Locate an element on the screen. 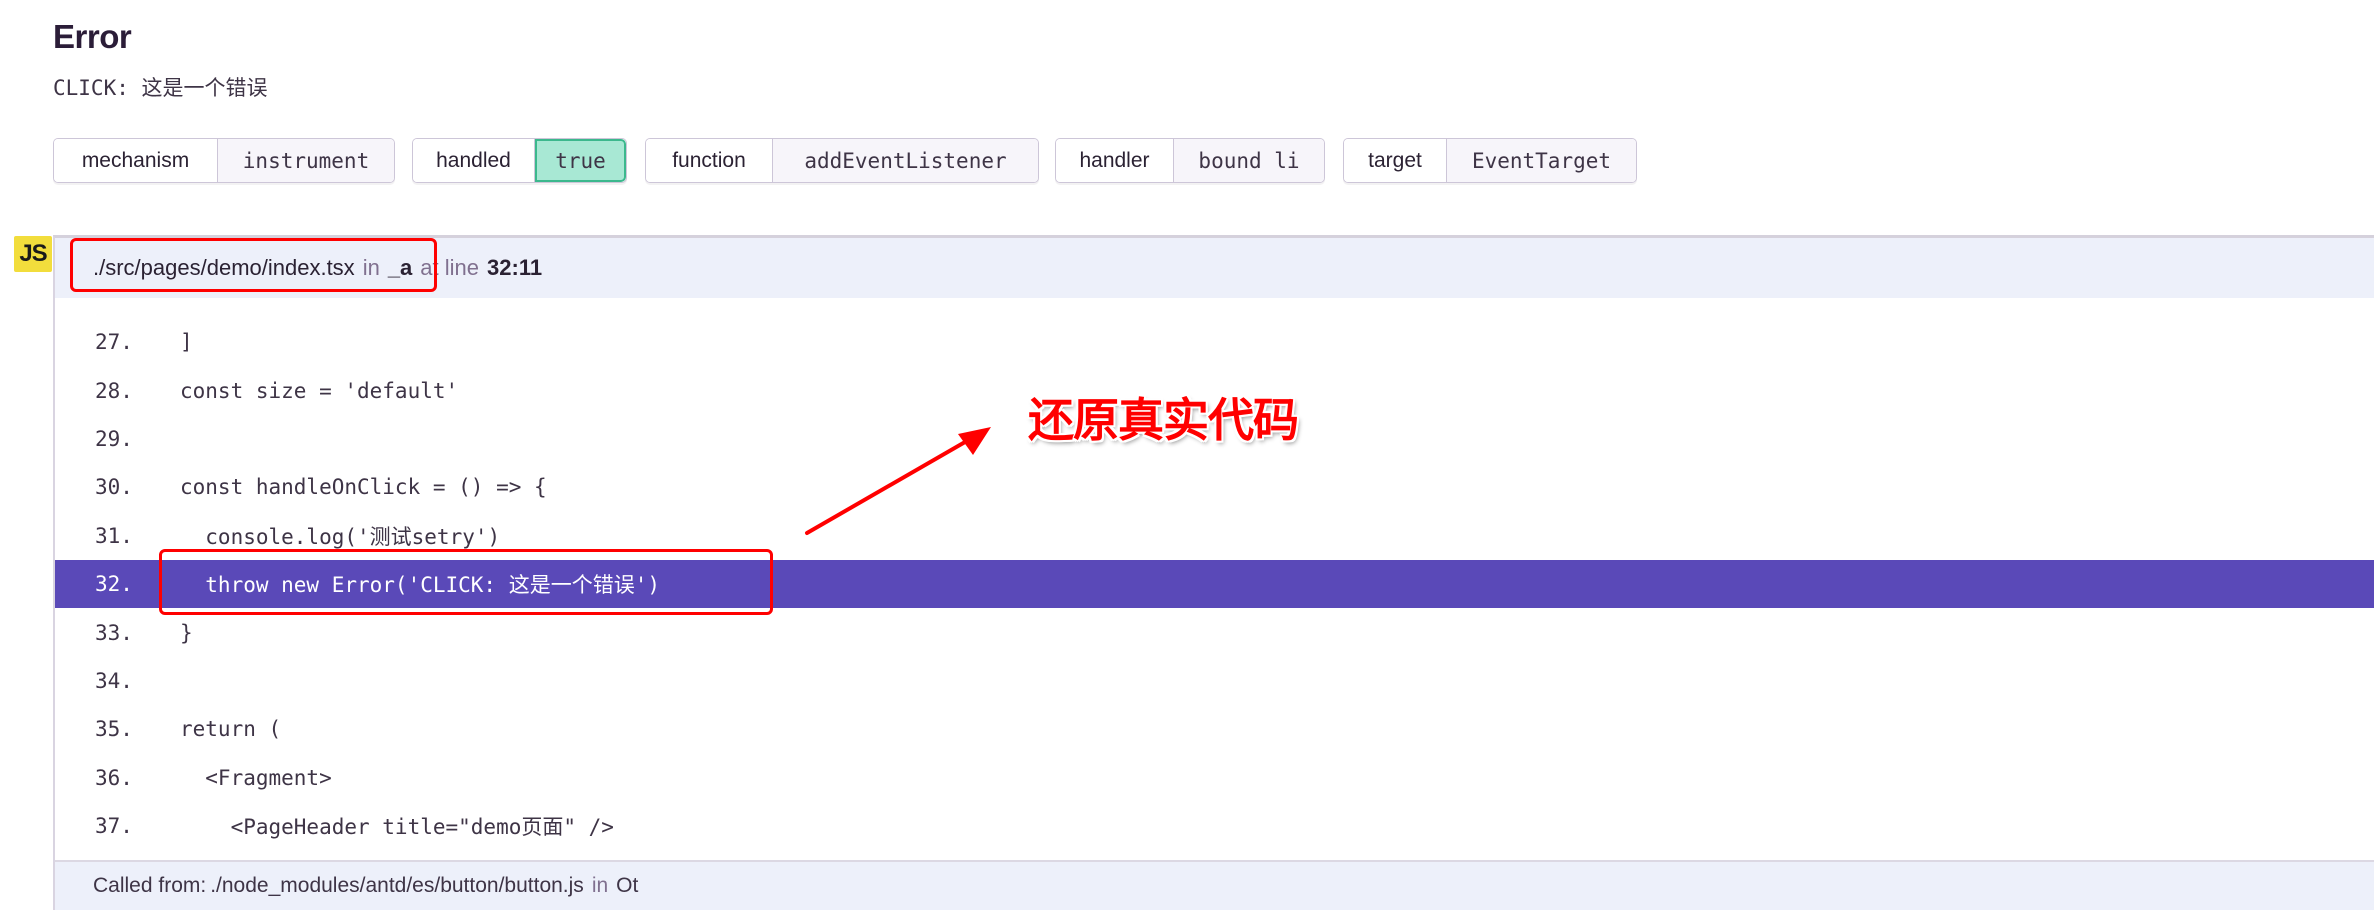 The height and width of the screenshot is (910, 2374). annotation-arrow is located at coordinates (898, 481).